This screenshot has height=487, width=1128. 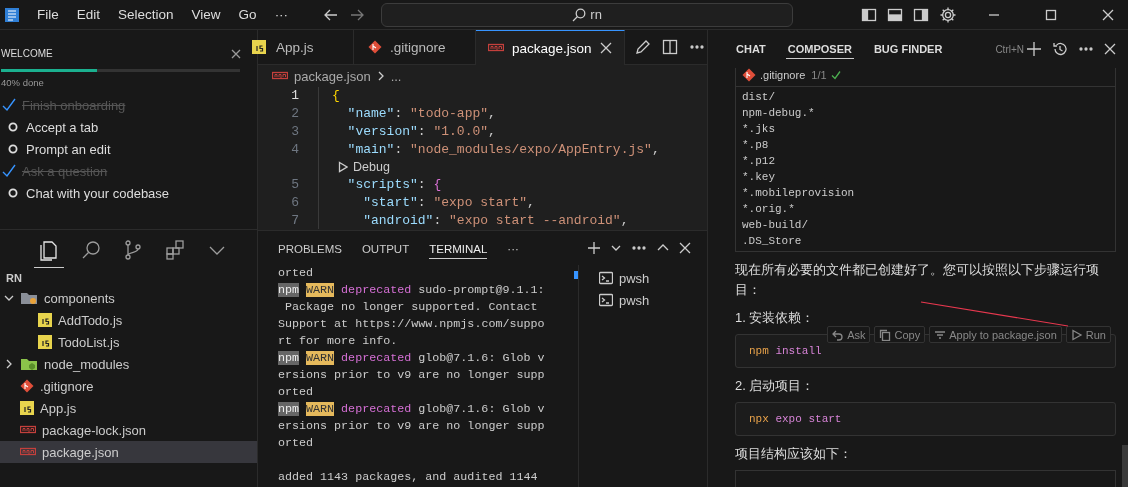 What do you see at coordinates (310, 248) in the screenshot?
I see `panel-tab: PROBLEMS` at bounding box center [310, 248].